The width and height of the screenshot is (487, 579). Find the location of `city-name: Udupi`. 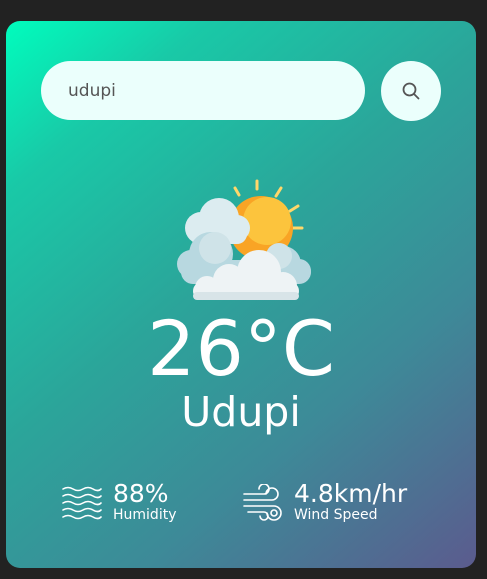

city-name: Udupi is located at coordinates (241, 412).